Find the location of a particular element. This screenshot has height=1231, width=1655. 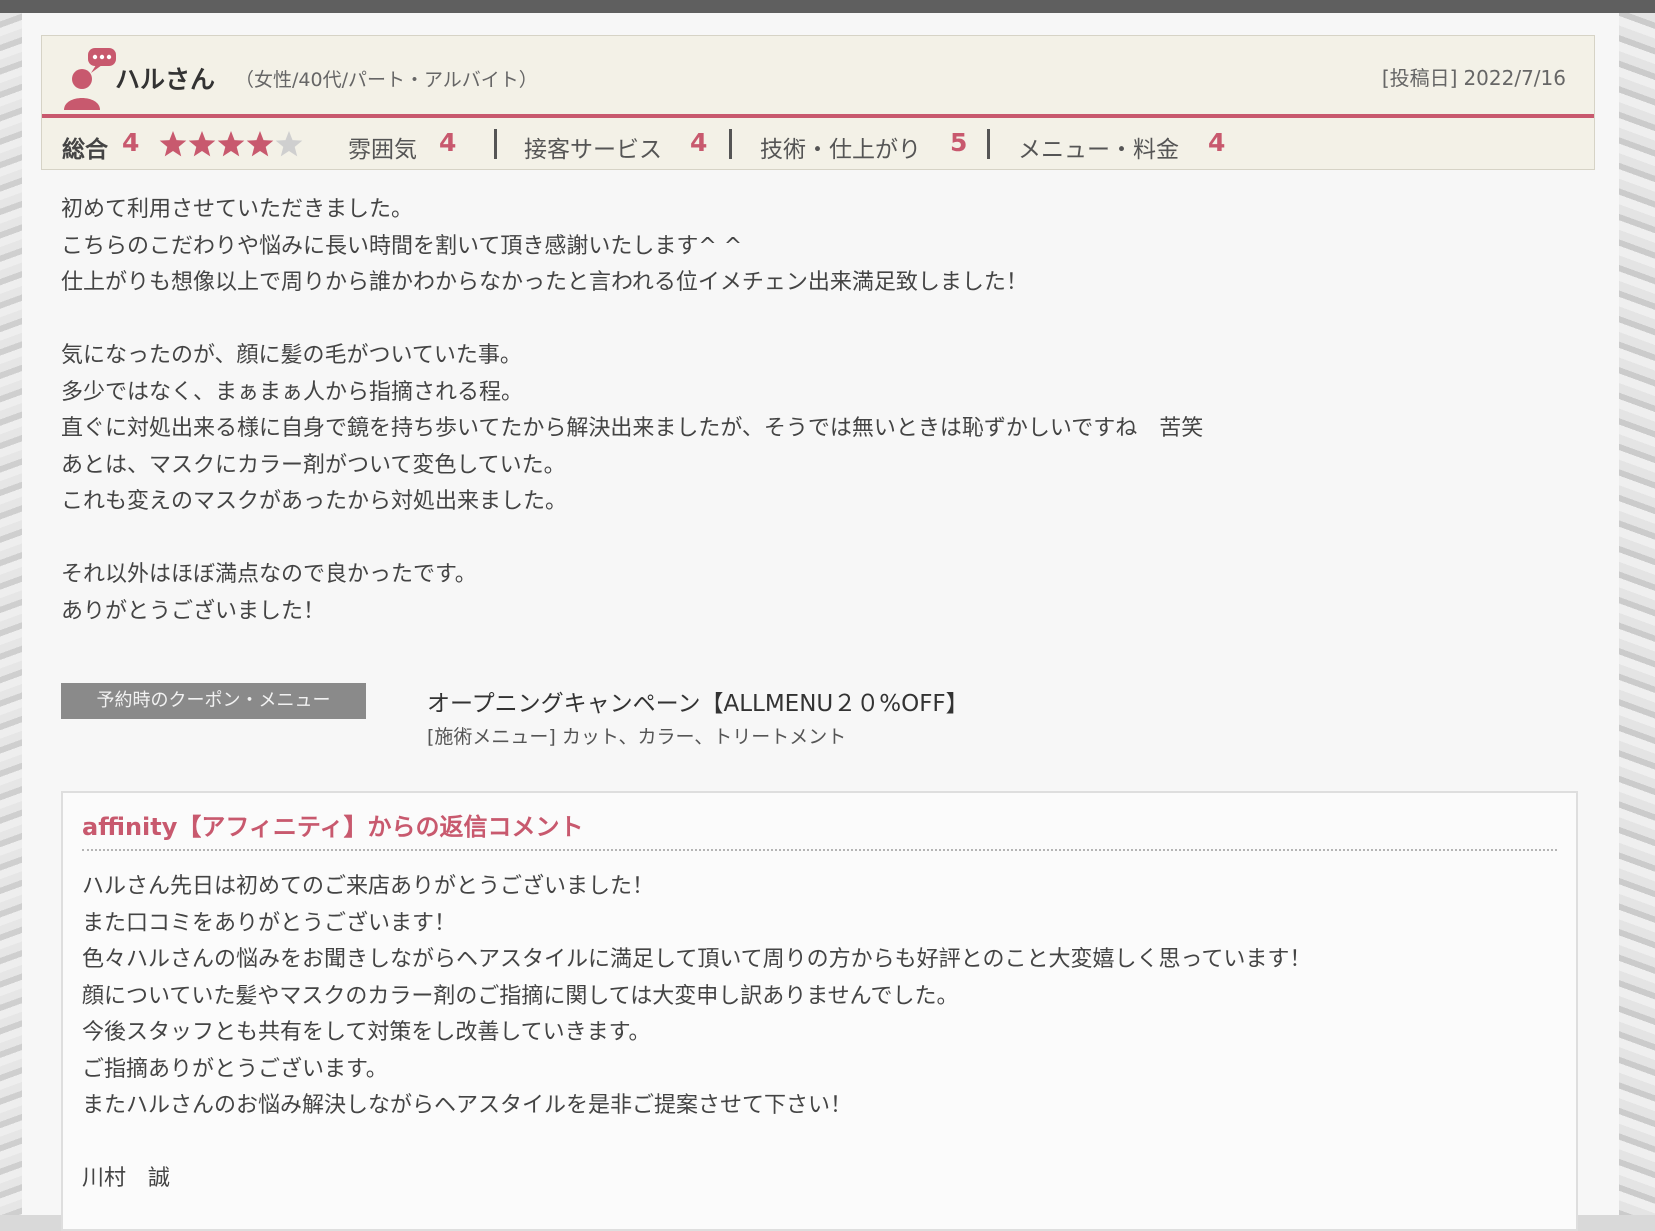

reviewer-name: ハルさん is located at coordinates (165, 79).